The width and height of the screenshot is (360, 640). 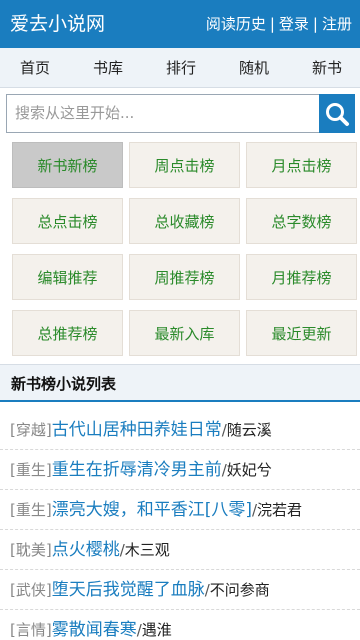 I want to click on register-link: 注册, so click(x=337, y=24).